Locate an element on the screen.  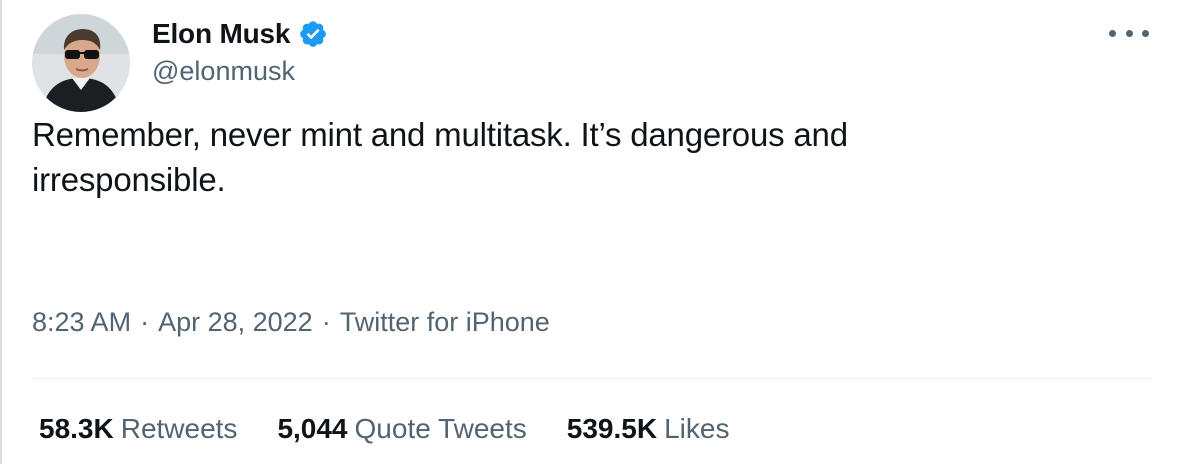
retweets-stat: 58.3K Retweets is located at coordinates (138, 429).